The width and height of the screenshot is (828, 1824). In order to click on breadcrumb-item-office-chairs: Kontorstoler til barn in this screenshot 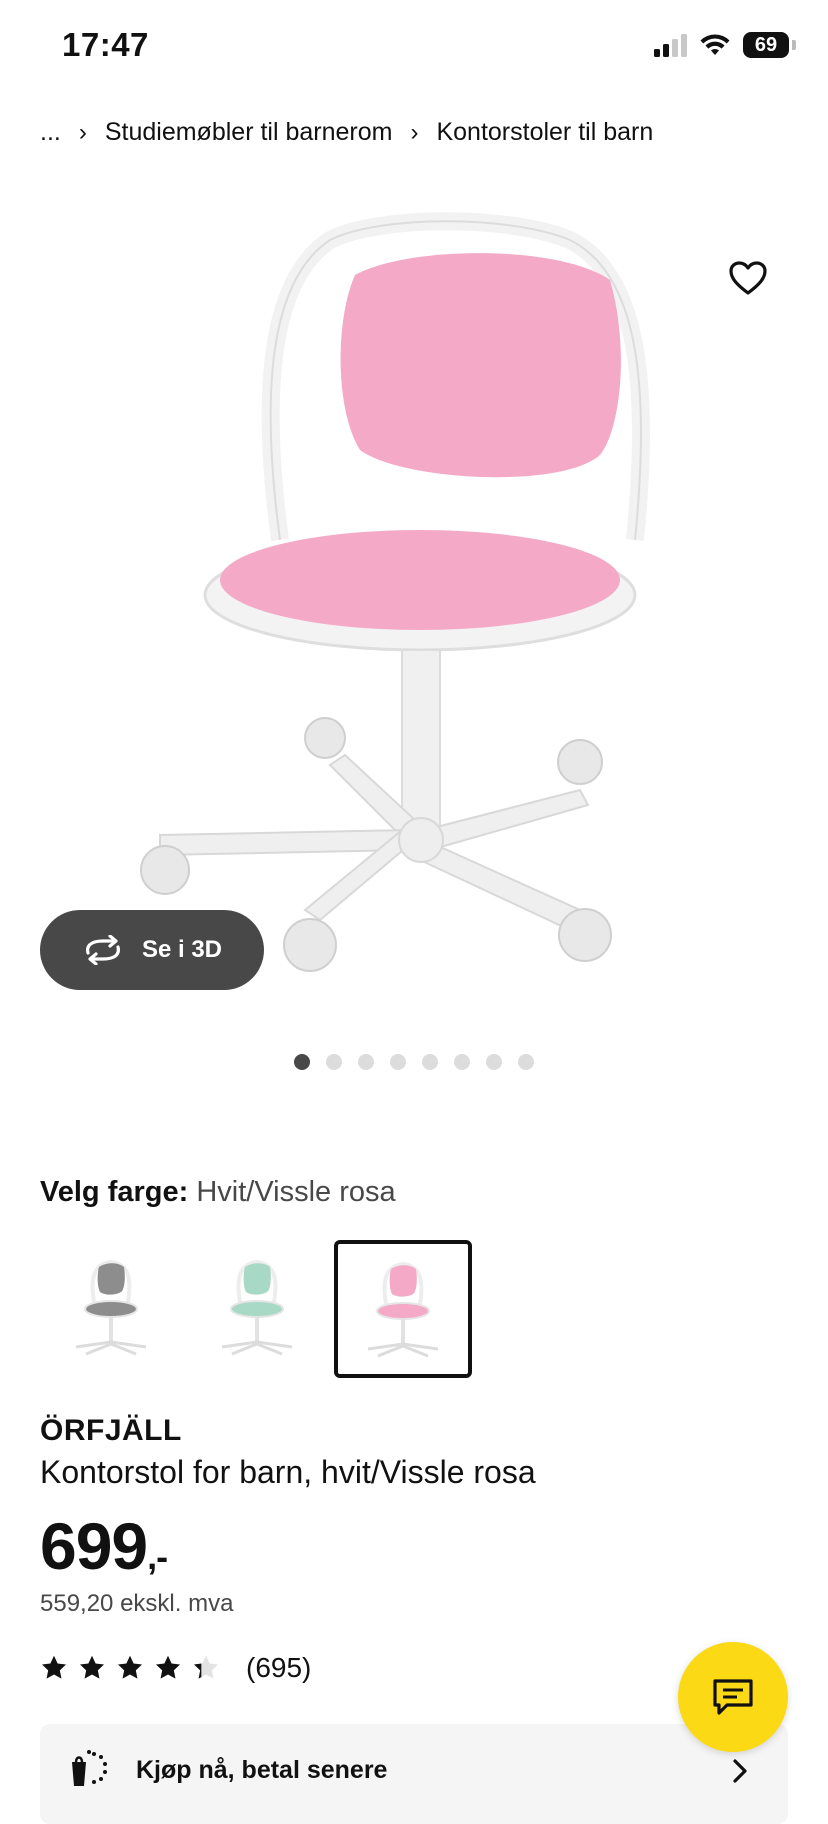, I will do `click(544, 132)`.